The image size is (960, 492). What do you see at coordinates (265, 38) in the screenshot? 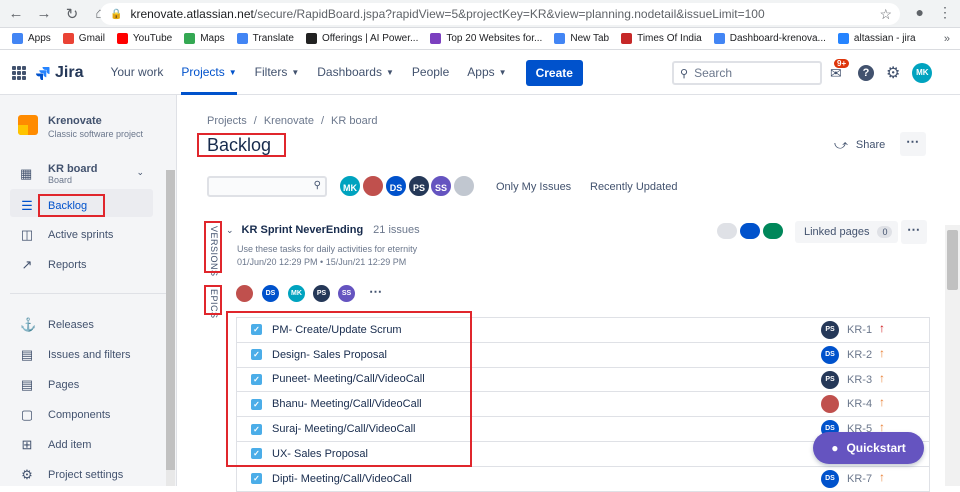
I see `bookmark-translate: Translate` at bounding box center [265, 38].